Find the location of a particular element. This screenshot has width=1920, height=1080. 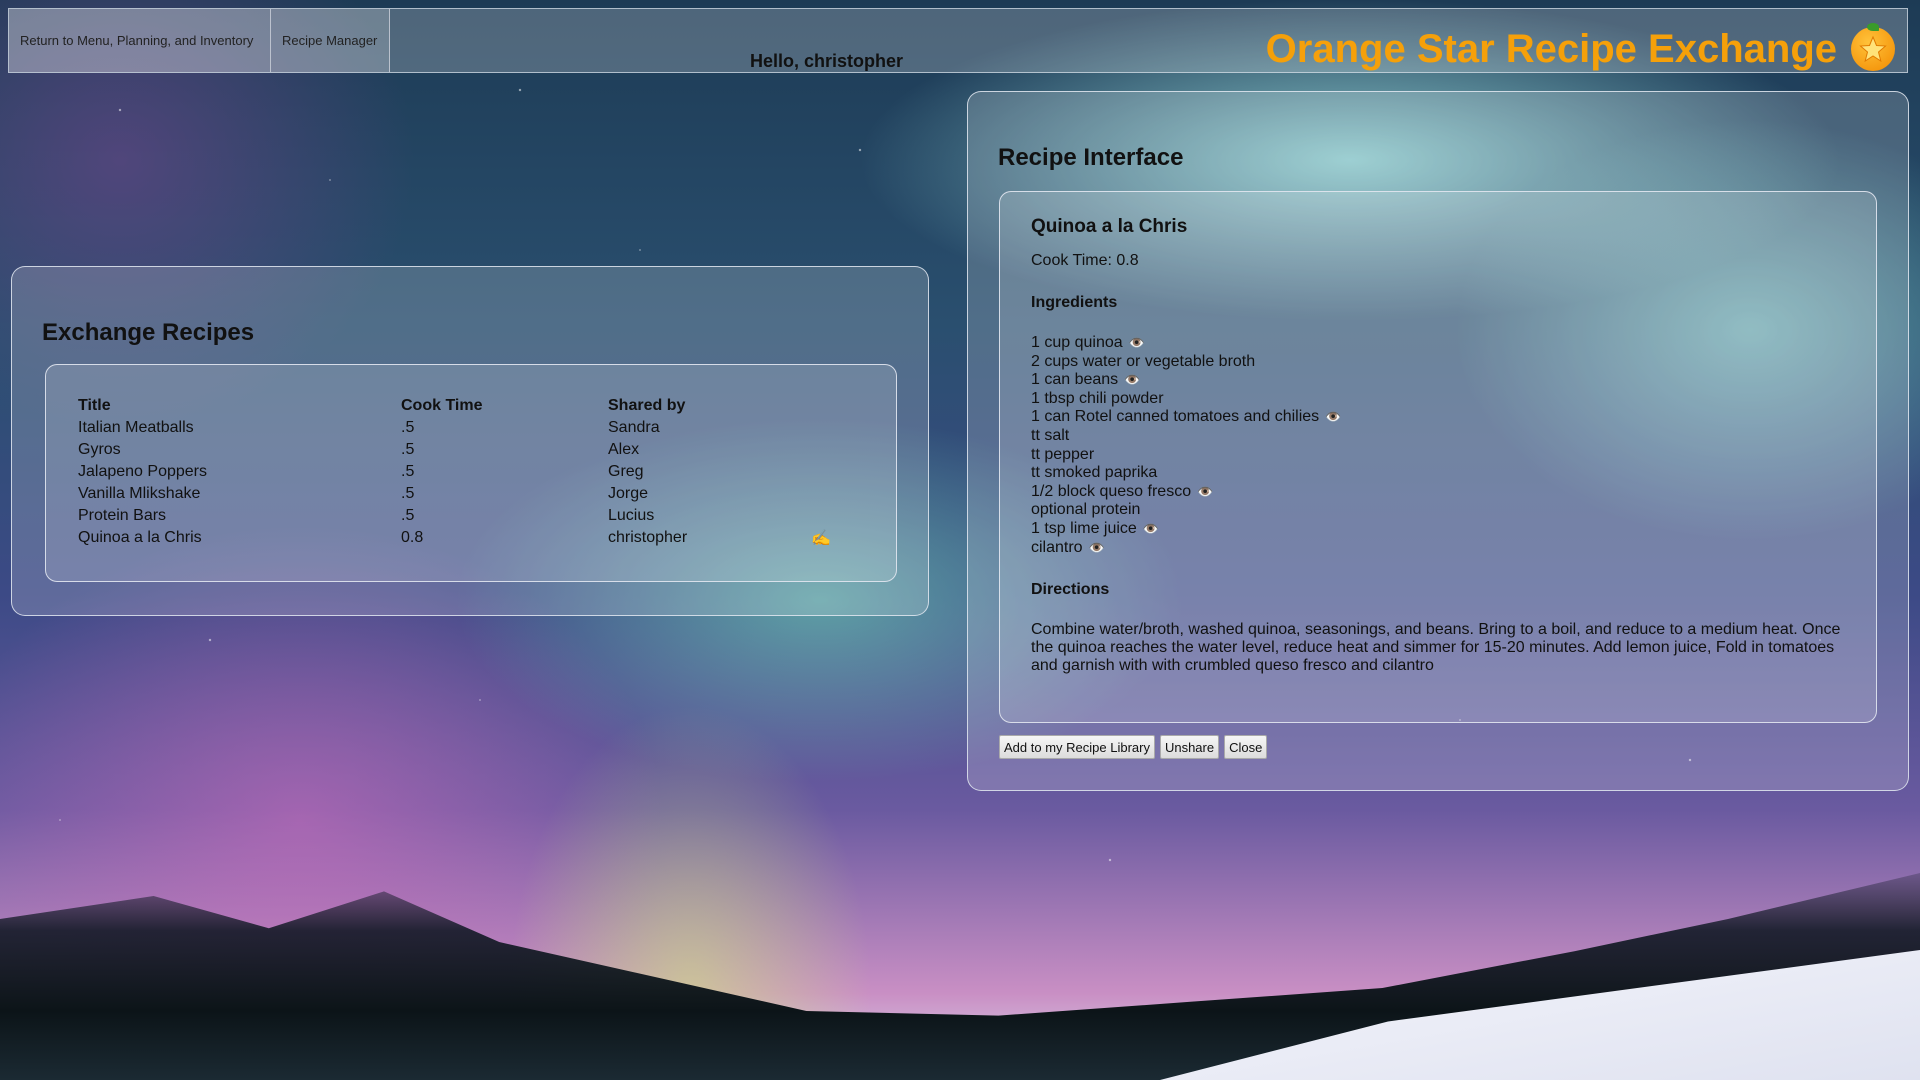

ingredient-text: 2 cups water or vegetable broth is located at coordinates (1143, 361).